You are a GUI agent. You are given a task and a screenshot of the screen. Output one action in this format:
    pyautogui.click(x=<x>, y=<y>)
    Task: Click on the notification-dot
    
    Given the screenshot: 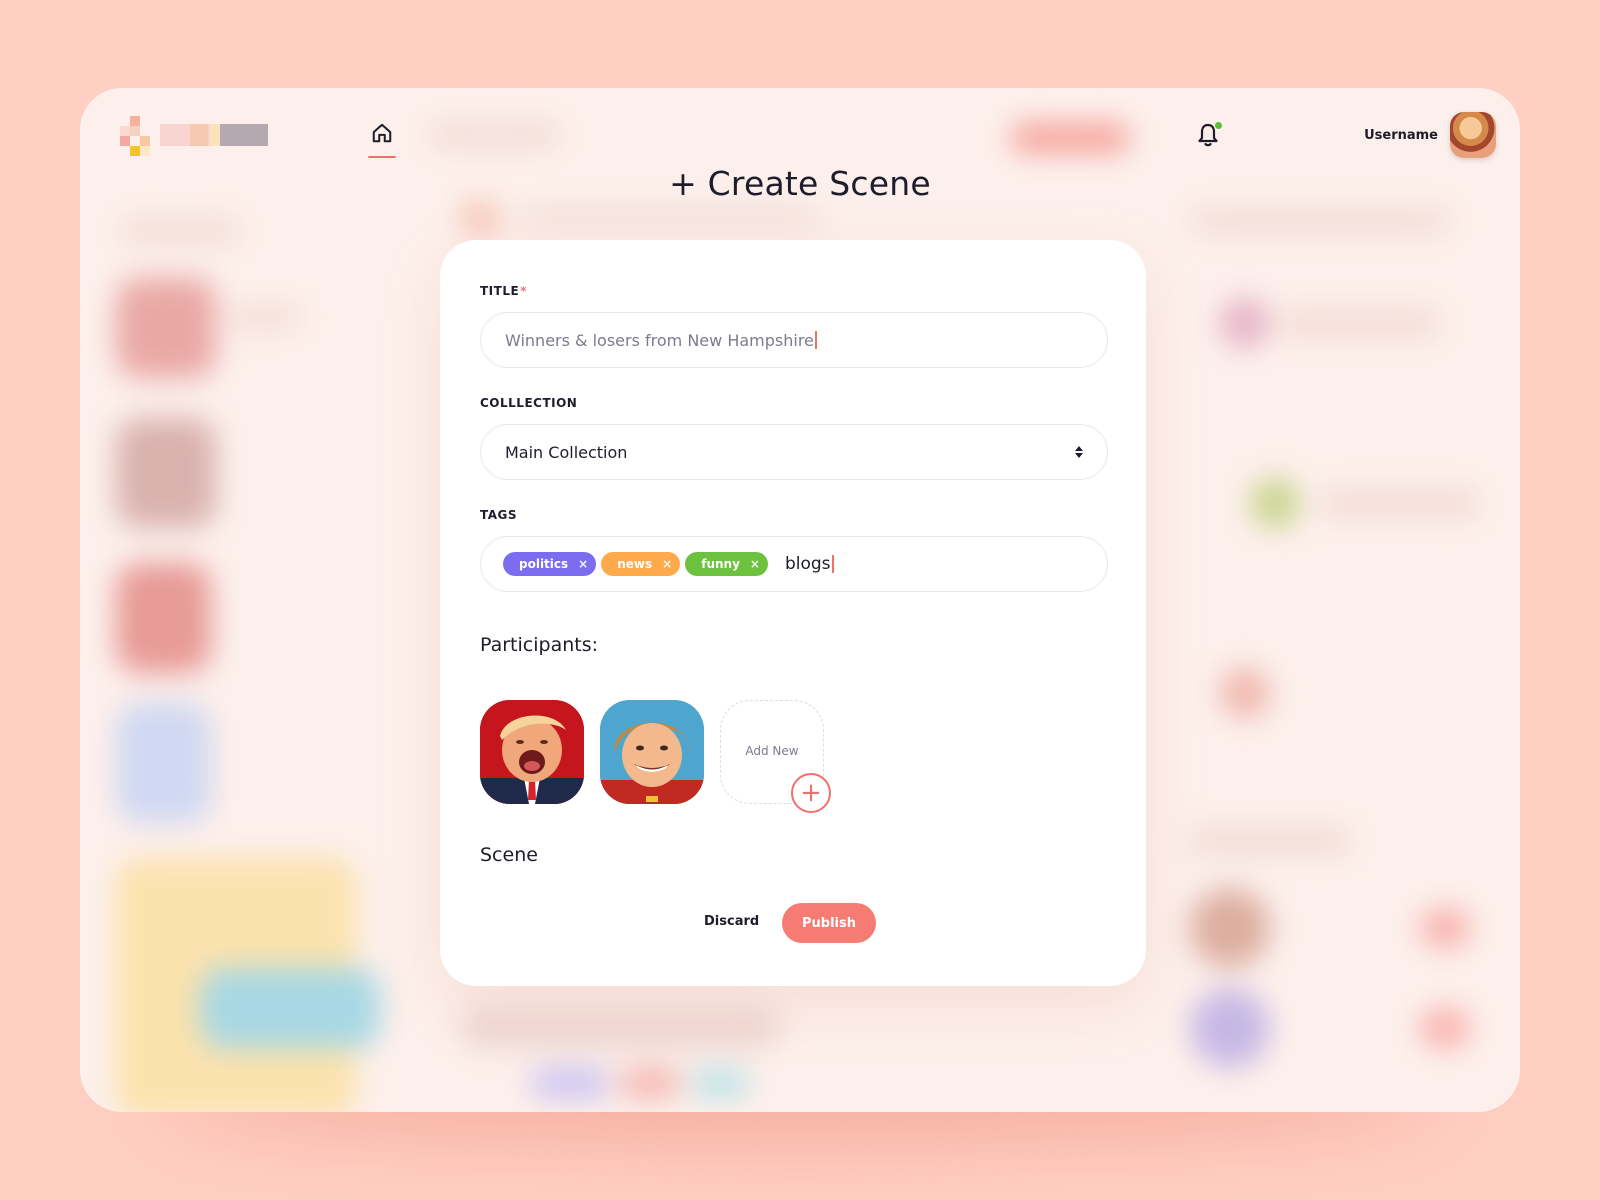 What is the action you would take?
    pyautogui.click(x=1218, y=125)
    